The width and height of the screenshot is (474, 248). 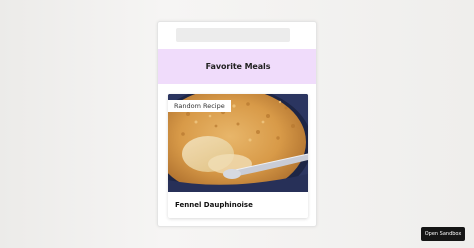 I want to click on recipe-title: Fennel Dauphinoise, so click(x=214, y=205).